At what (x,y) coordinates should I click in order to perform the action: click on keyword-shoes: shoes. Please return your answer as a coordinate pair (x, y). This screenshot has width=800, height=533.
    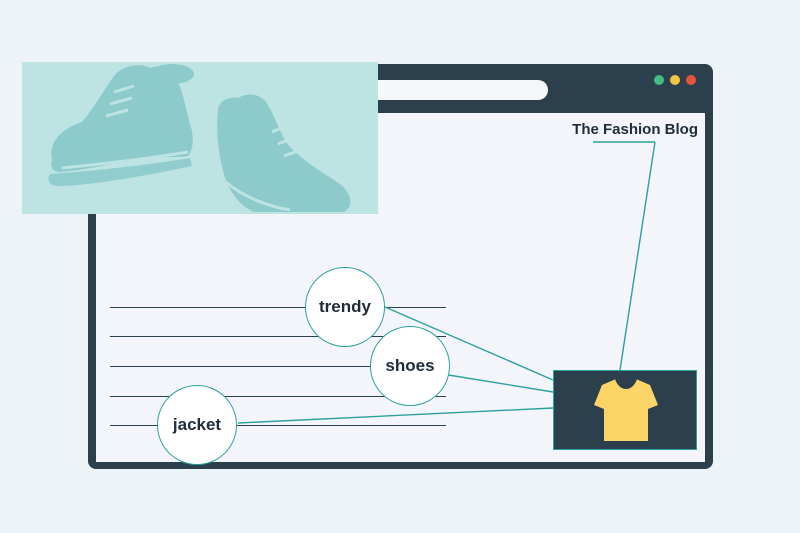
    Looking at the image, I should click on (410, 366).